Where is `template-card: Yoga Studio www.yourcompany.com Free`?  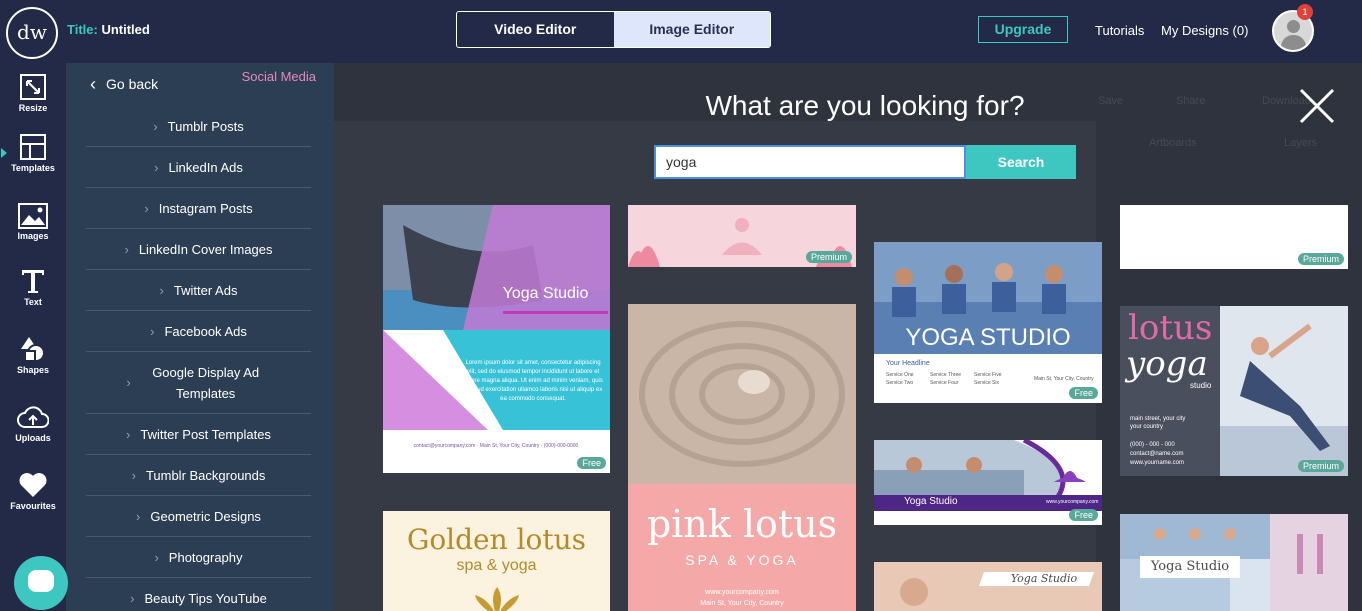
template-card: Yoga Studio www.yourcompany.com Free is located at coordinates (988, 482).